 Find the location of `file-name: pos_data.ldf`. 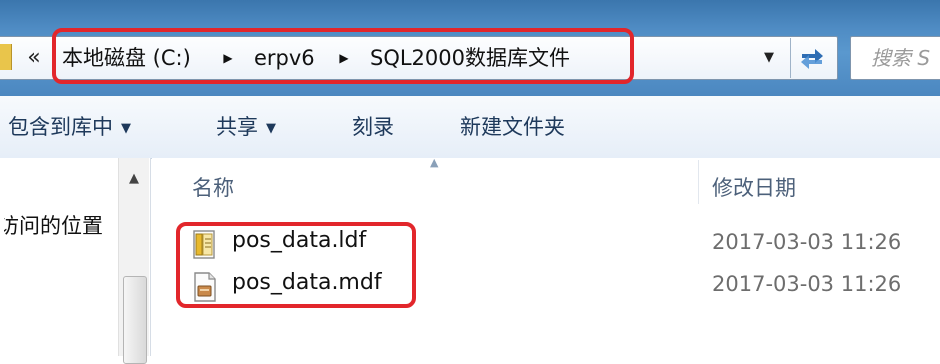

file-name: pos_data.ldf is located at coordinates (299, 240).